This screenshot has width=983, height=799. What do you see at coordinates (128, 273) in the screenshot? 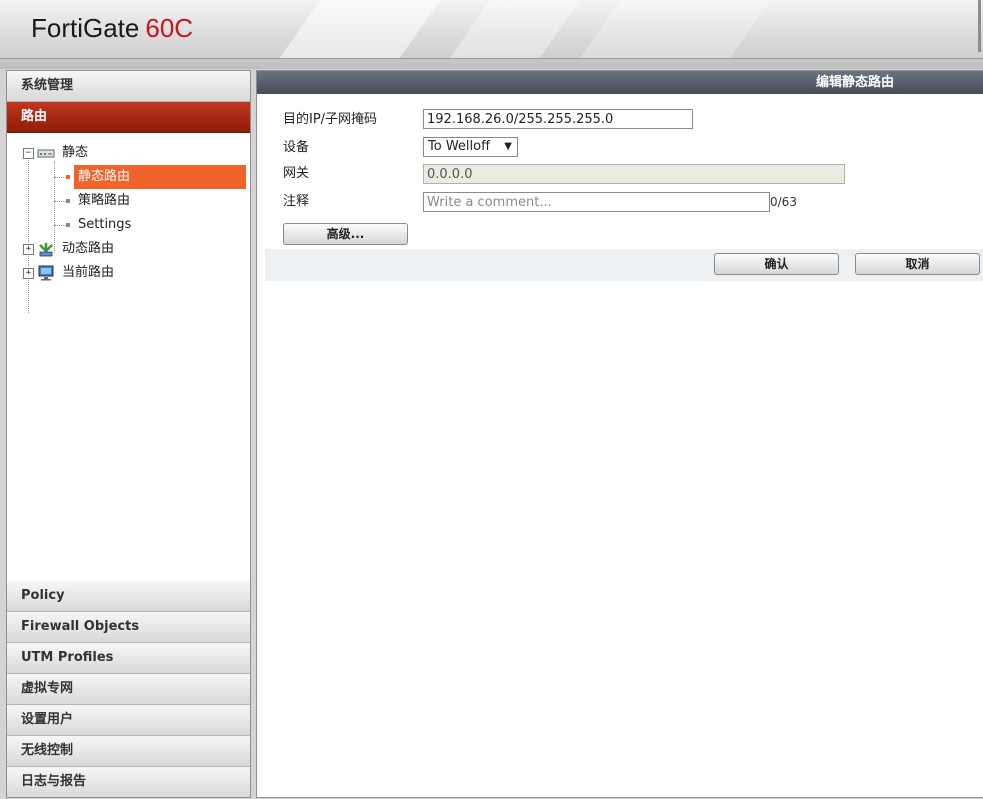
I see `tree-item-current-route: + 当前路由` at bounding box center [128, 273].